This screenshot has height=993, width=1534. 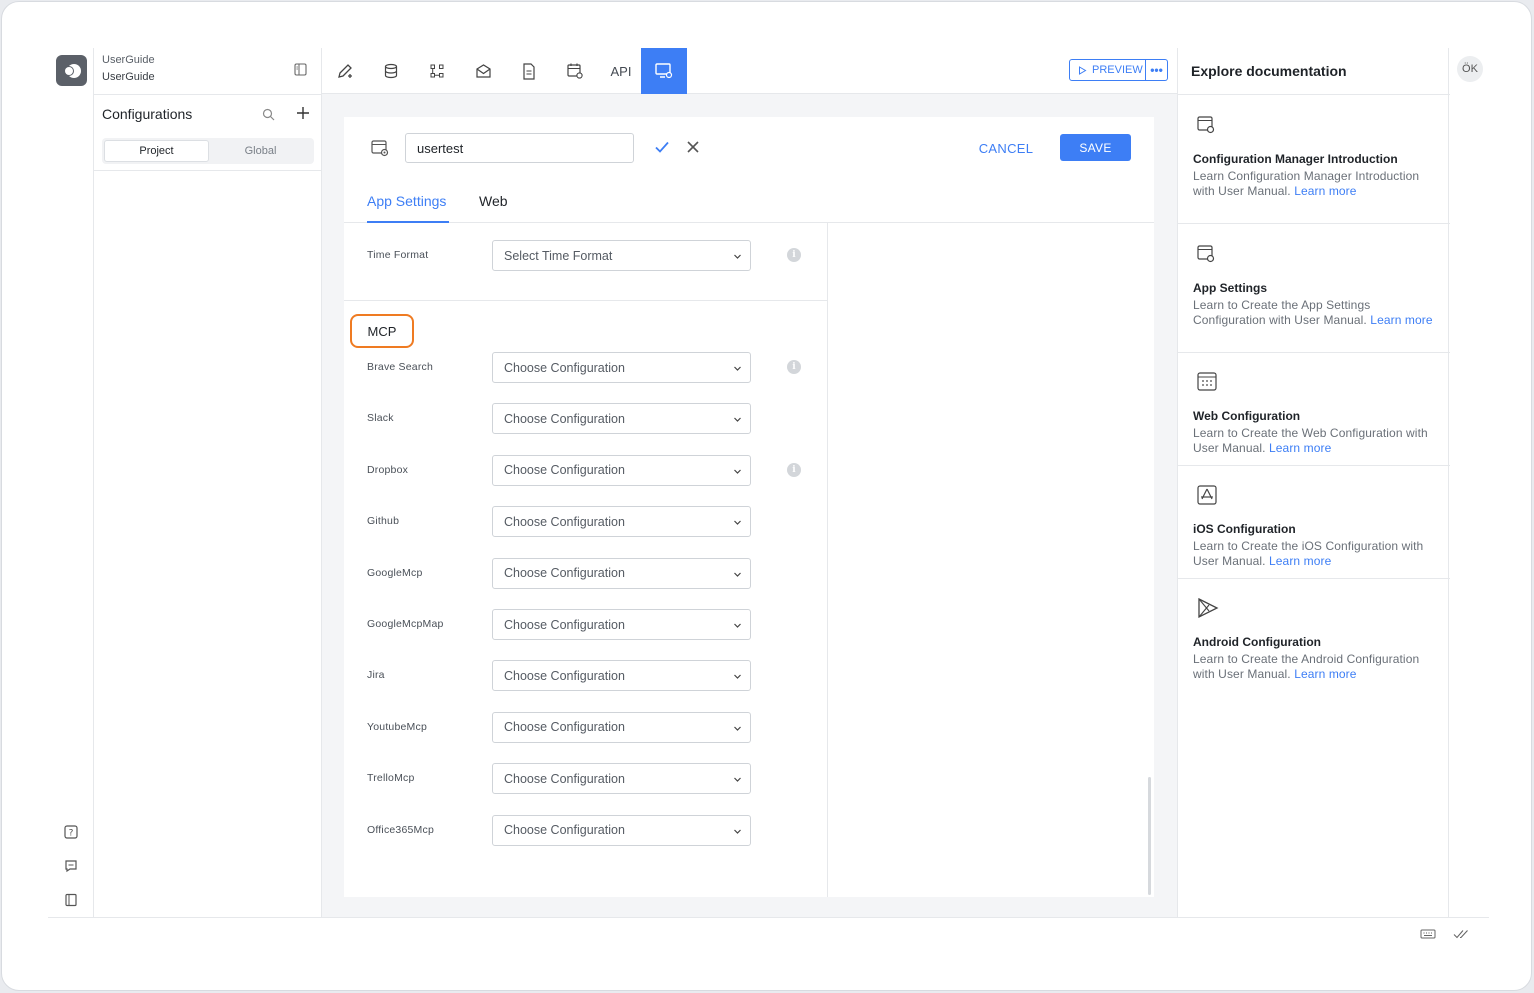 I want to click on database-icon, so click(x=391, y=71).